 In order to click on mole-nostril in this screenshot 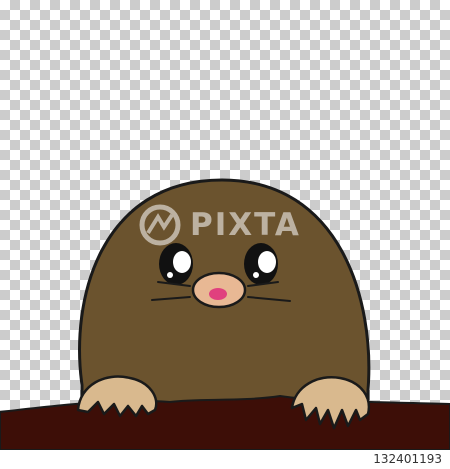, I will do `click(218, 294)`.